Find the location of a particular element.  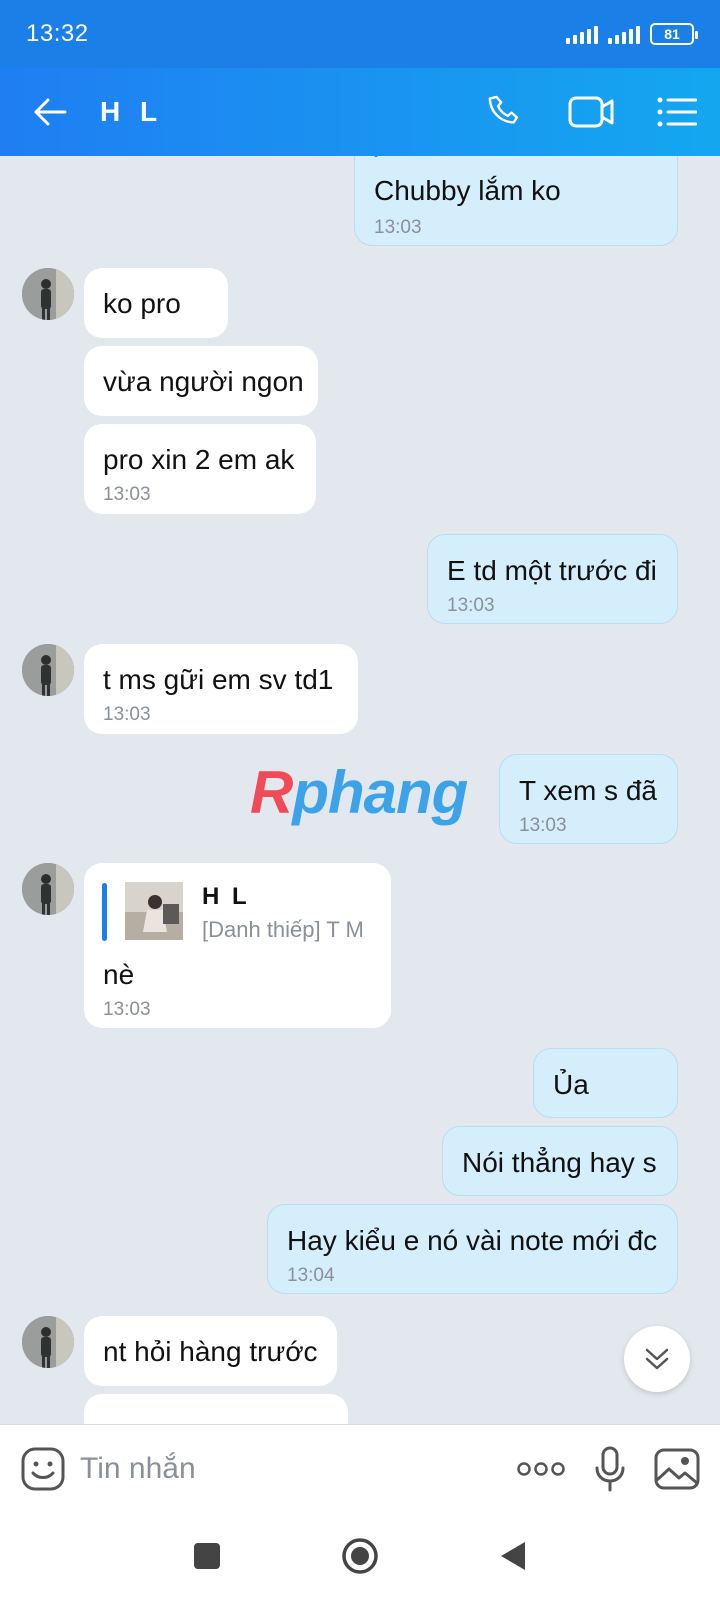

message-bubble-received: vừa người ngon is located at coordinates (201, 381).